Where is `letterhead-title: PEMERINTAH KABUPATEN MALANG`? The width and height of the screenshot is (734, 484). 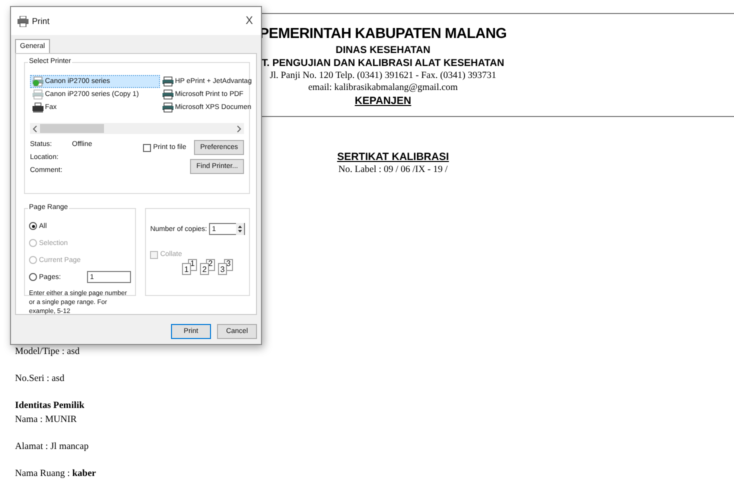
letterhead-title: PEMERINTAH KABUPATEN MALANG is located at coordinates (383, 34).